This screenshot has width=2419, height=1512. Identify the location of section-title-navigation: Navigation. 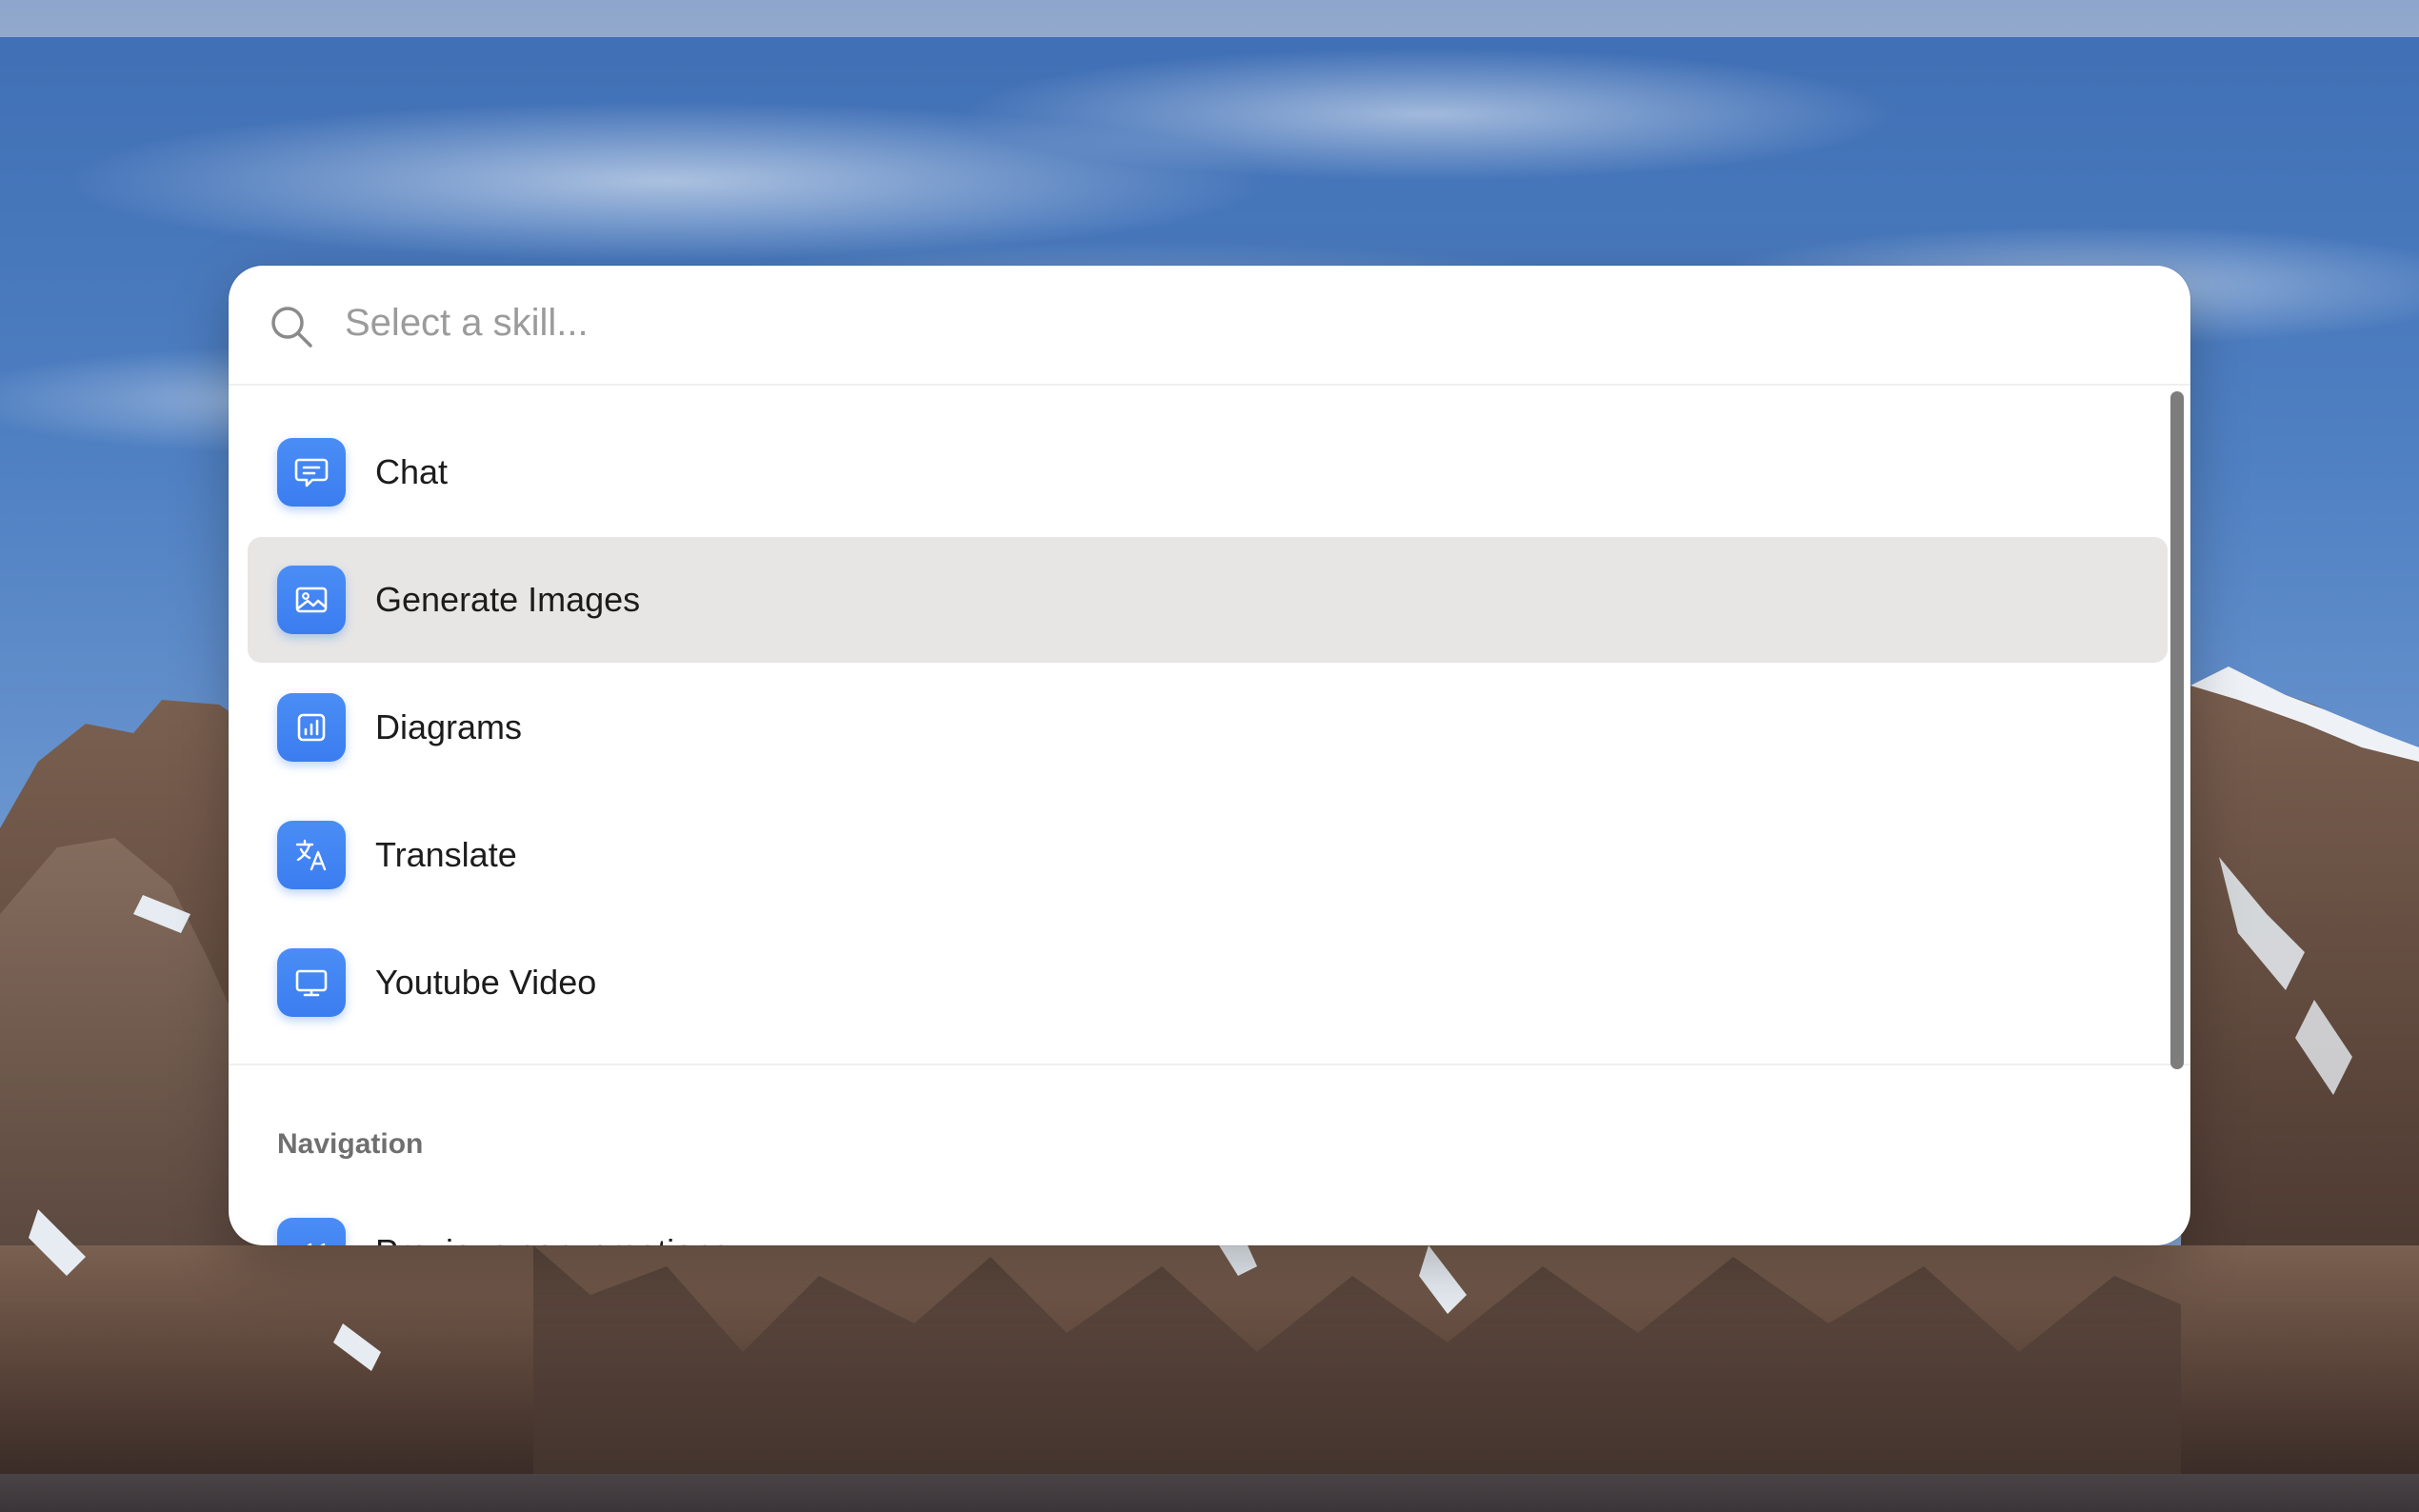
(350, 1144).